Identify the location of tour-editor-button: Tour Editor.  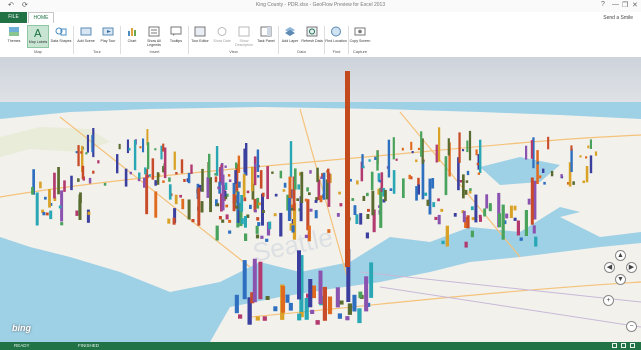
(200, 34).